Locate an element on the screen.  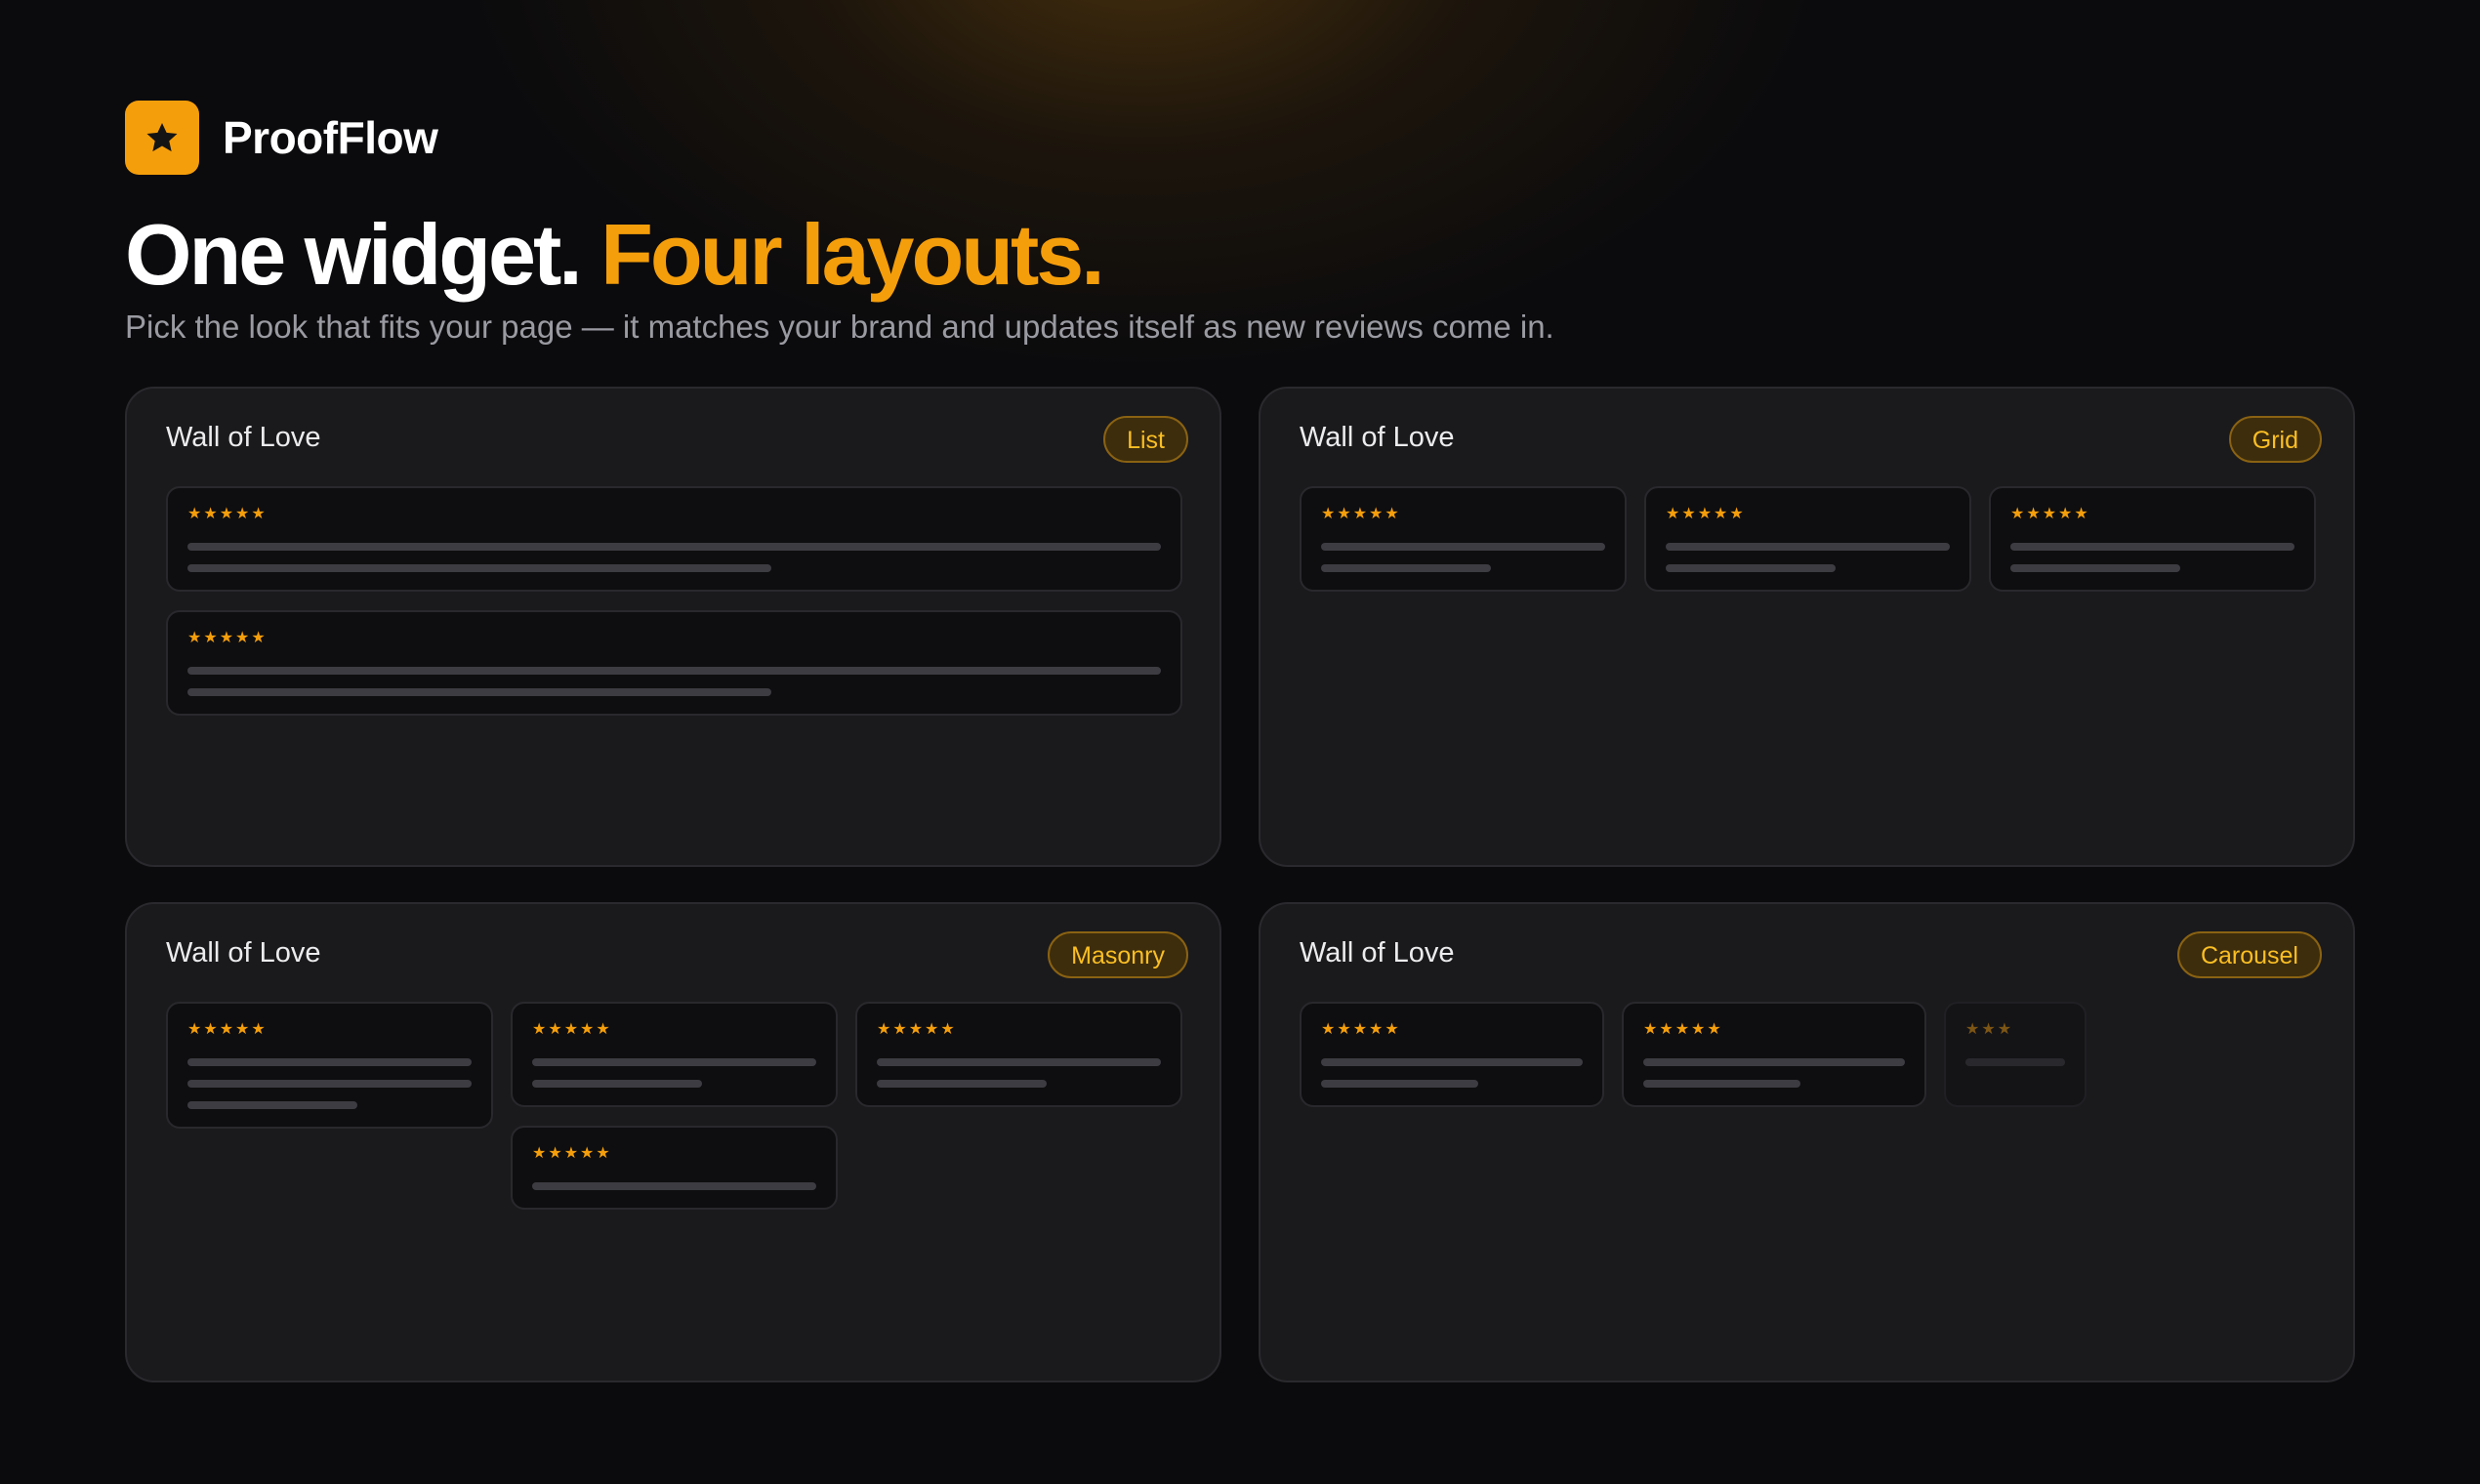
brand-logo is located at coordinates (162, 138).